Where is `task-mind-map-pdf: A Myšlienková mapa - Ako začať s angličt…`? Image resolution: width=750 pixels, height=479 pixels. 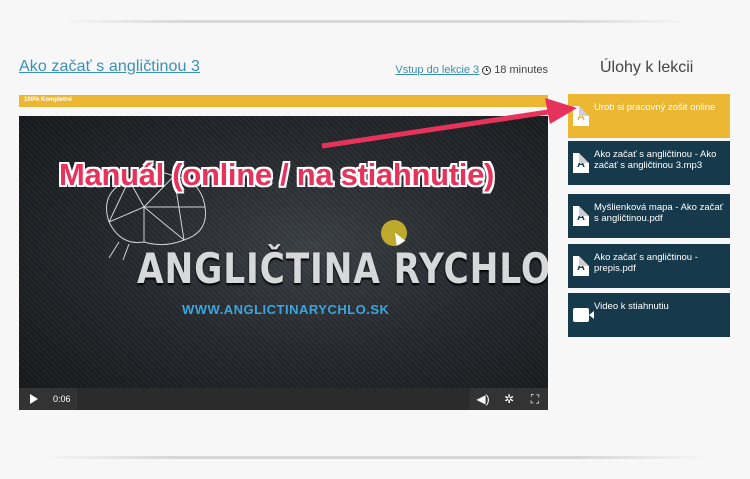
task-mind-map-pdf: A Myšlienková mapa - Ako začať s angličt… is located at coordinates (649, 216).